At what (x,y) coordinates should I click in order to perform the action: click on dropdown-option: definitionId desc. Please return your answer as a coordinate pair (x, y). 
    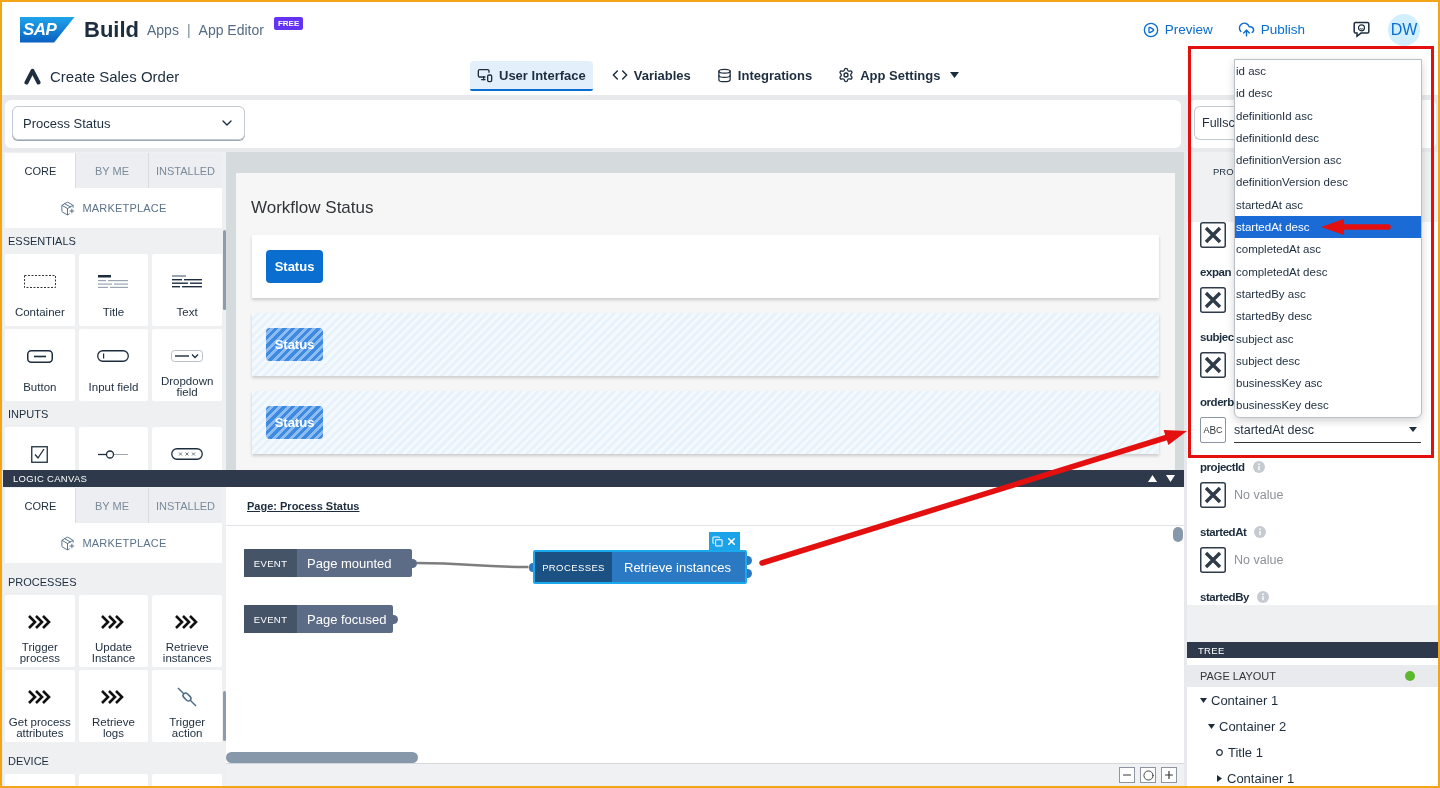
    Looking at the image, I should click on (1328, 138).